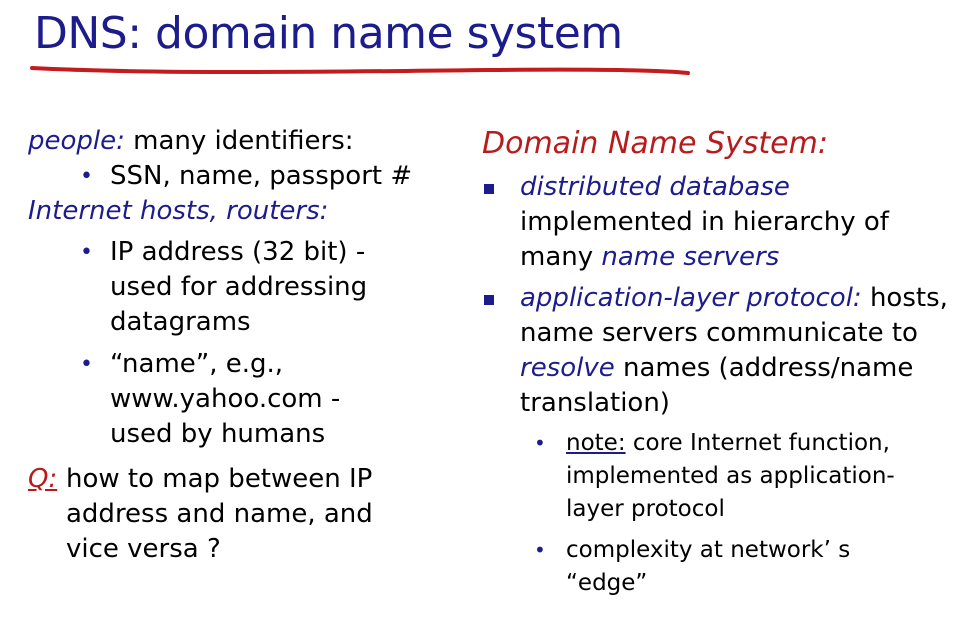  I want to click on item1-line3-b: name servers, so click(690, 257).